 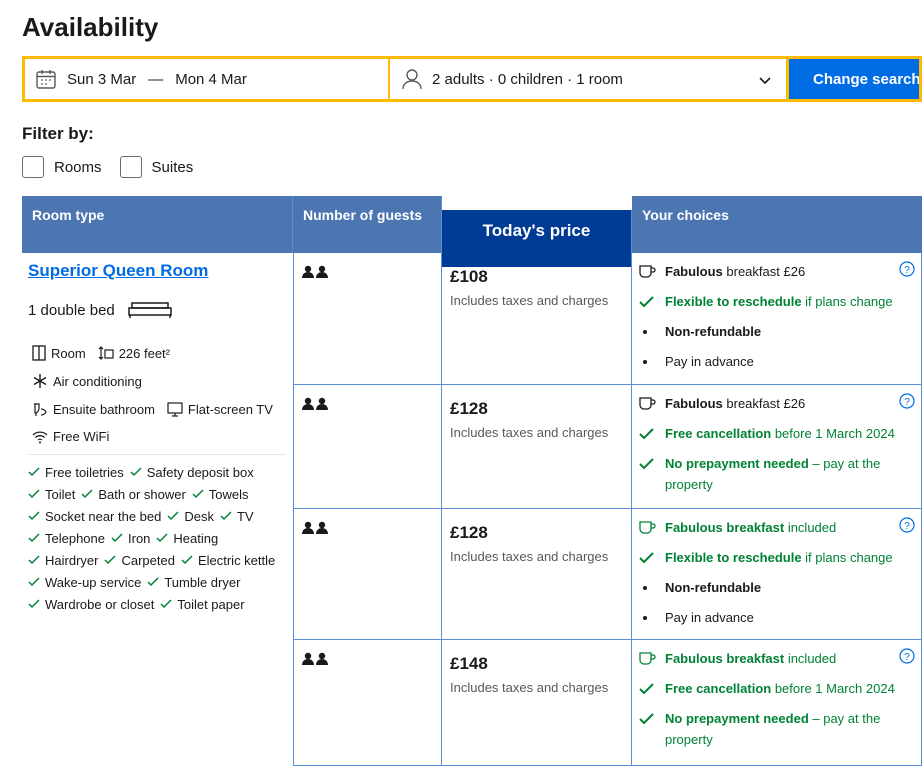 What do you see at coordinates (33, 167) in the screenshot?
I see `rooms-checkbox` at bounding box center [33, 167].